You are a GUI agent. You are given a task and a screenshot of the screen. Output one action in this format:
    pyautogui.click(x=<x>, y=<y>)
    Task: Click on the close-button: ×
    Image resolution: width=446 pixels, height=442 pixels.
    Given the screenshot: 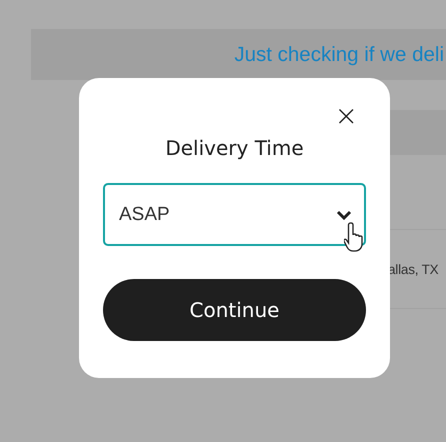 What is the action you would take?
    pyautogui.click(x=346, y=116)
    